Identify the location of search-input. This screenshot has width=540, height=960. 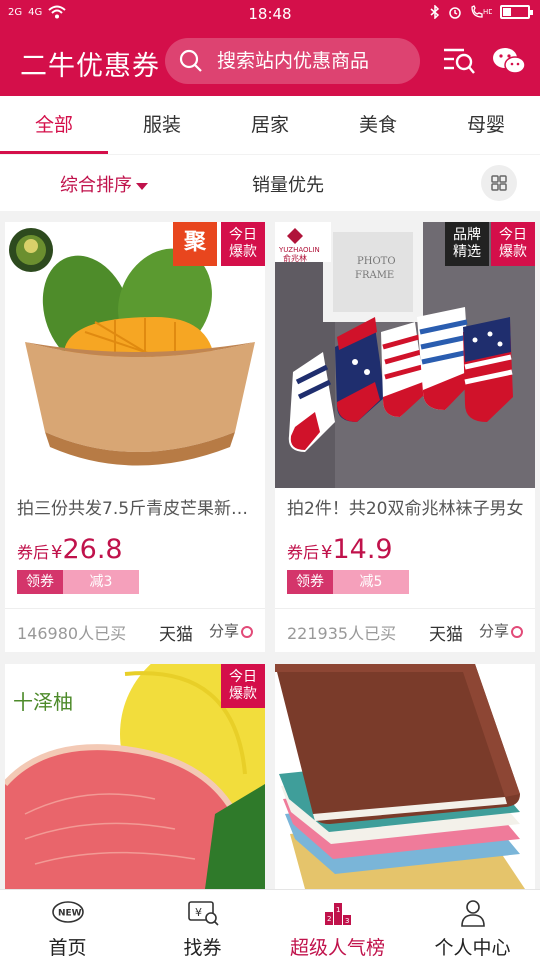
(312, 61).